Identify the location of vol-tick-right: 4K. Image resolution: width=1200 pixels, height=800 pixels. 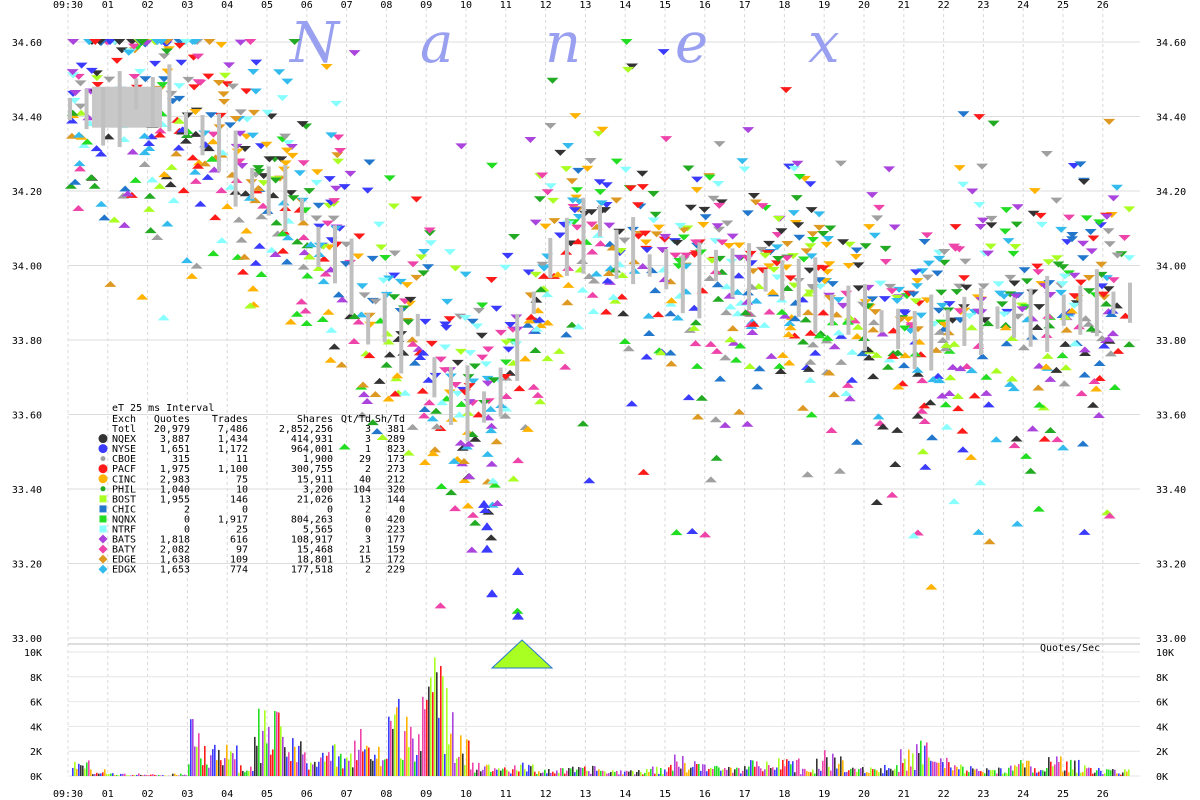
(1162, 727).